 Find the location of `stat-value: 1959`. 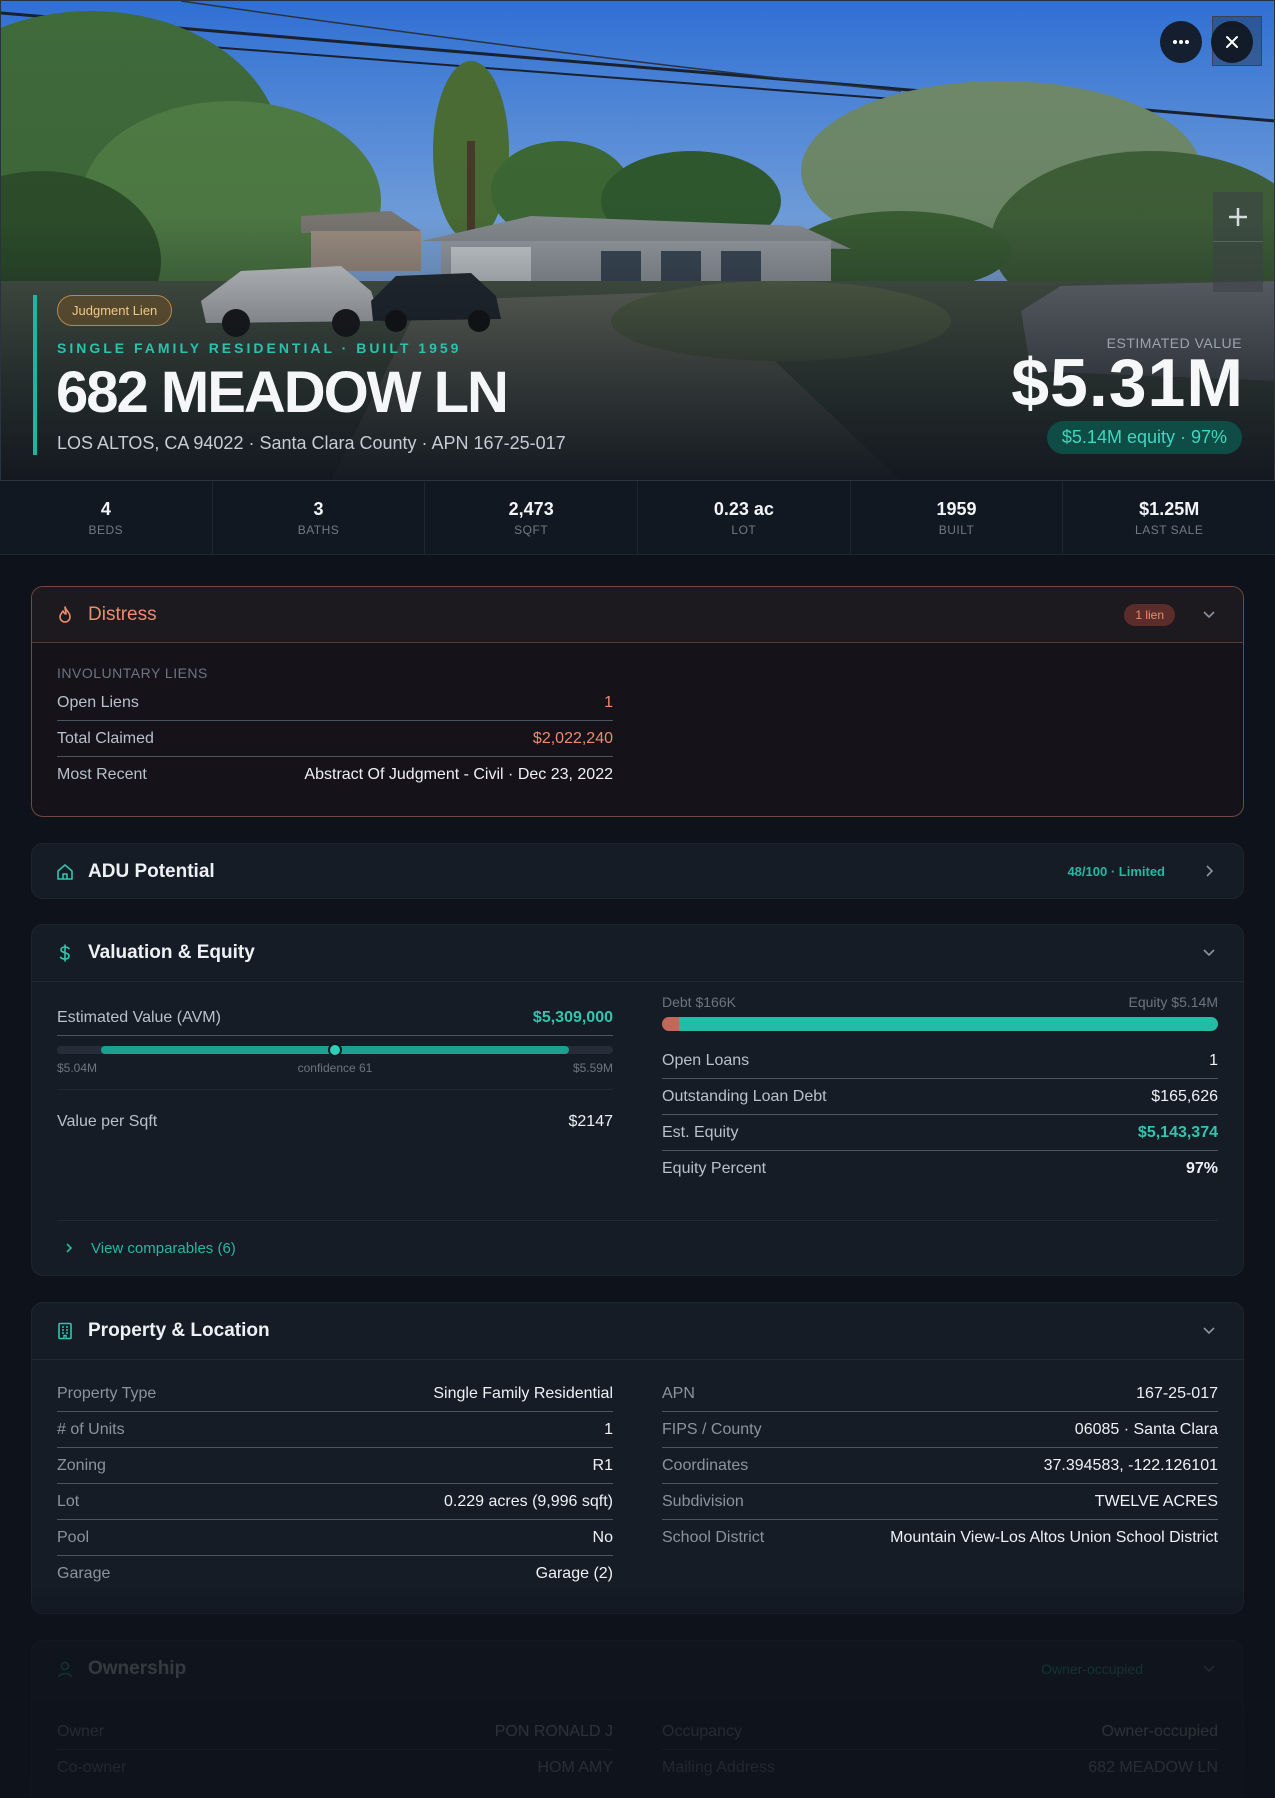

stat-value: 1959 is located at coordinates (956, 509).